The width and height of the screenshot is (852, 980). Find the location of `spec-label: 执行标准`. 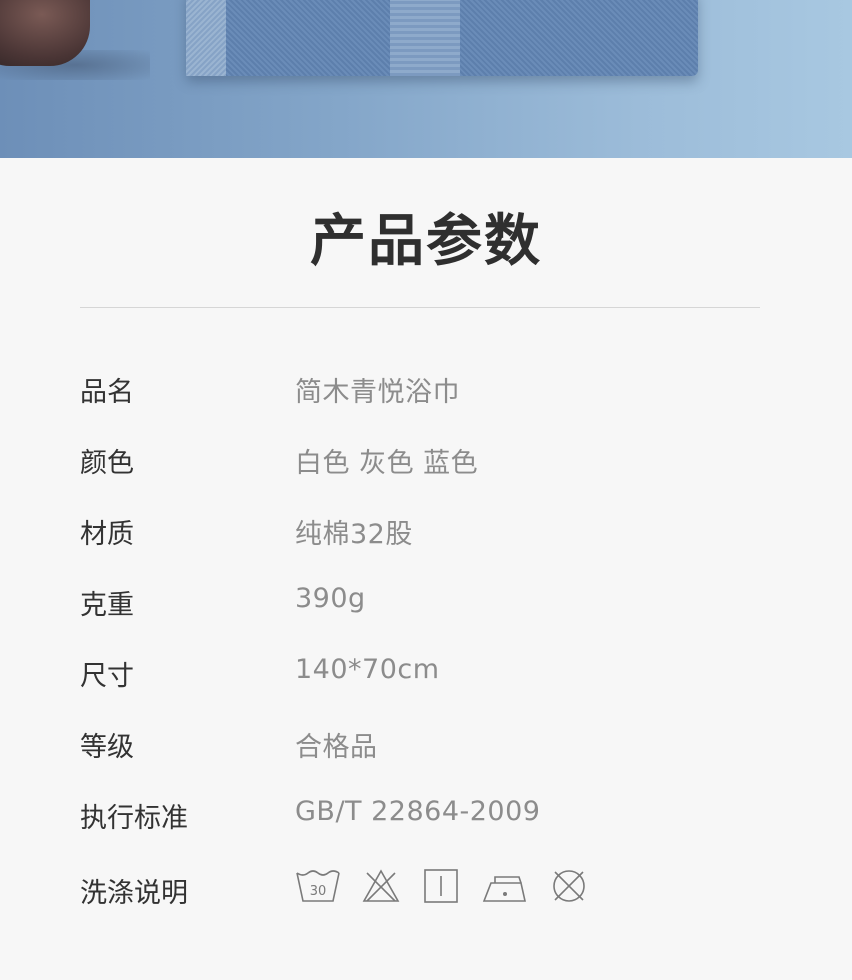

spec-label: 执行标准 is located at coordinates (134, 818).